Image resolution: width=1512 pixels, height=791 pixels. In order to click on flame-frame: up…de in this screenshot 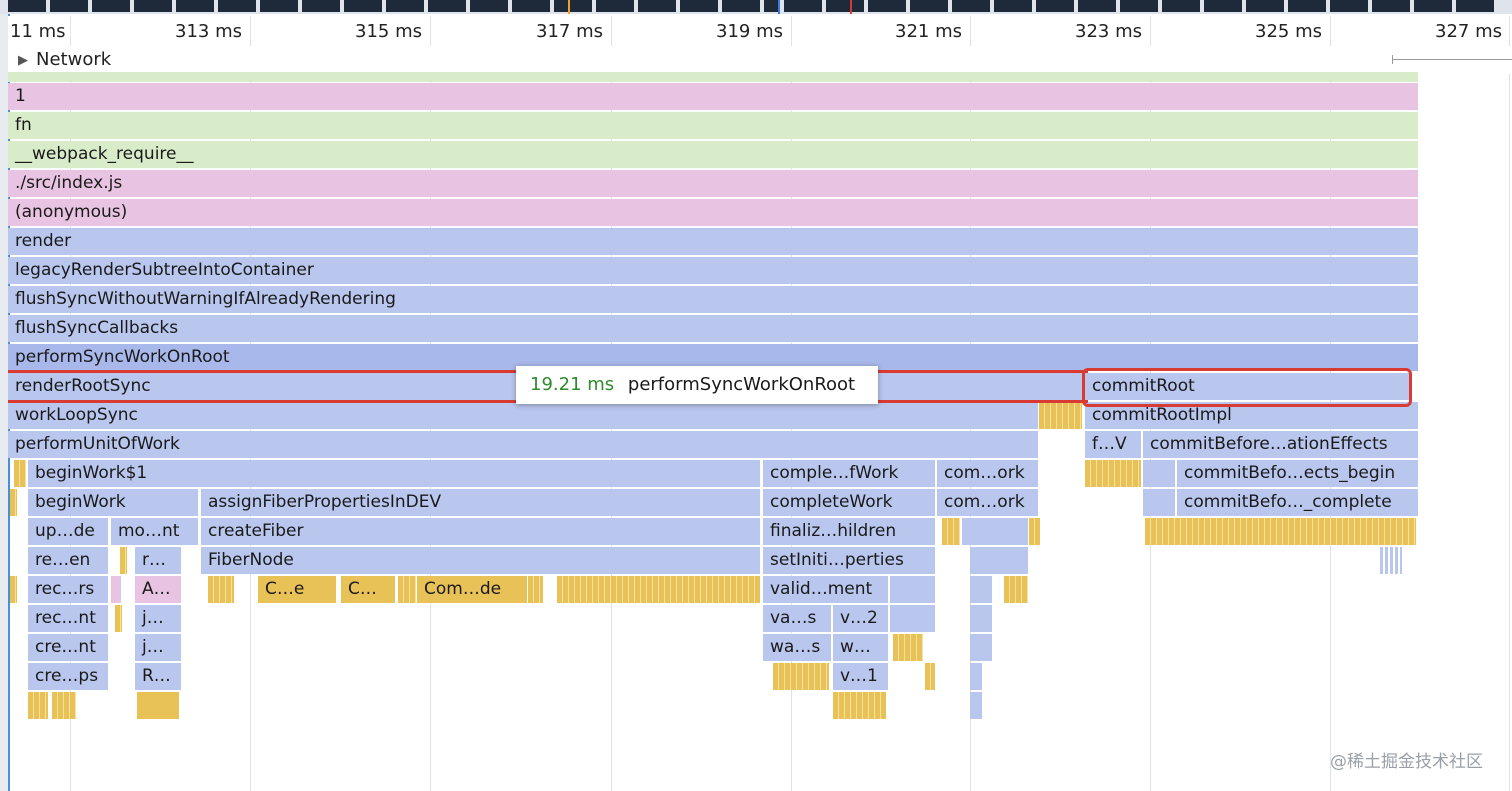, I will do `click(68, 531)`.